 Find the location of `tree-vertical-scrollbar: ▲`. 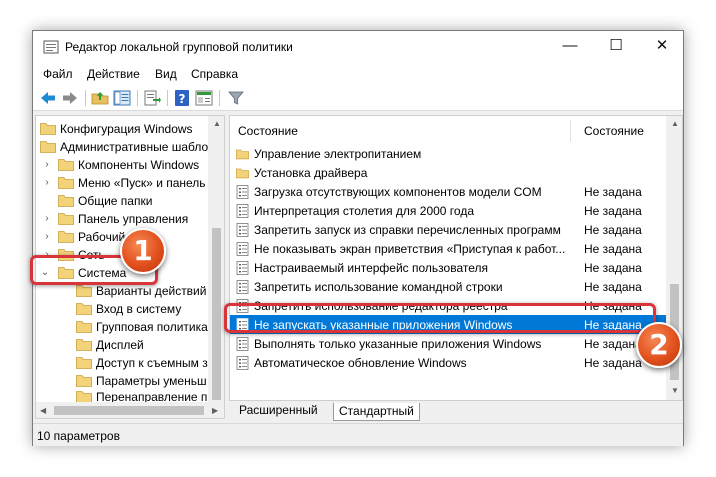

tree-vertical-scrollbar: ▲ is located at coordinates (216, 259).